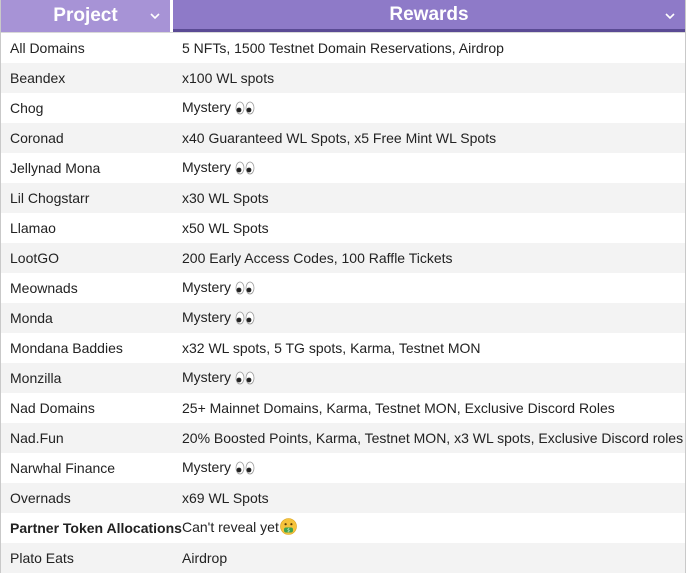  What do you see at coordinates (87, 408) in the screenshot?
I see `project-cell: Nad Domains` at bounding box center [87, 408].